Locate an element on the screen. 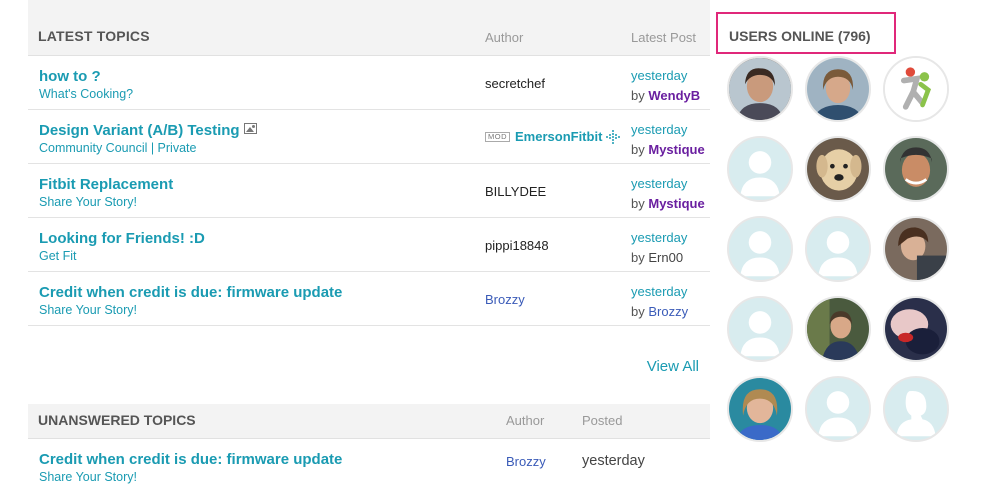  runner-logo-icon is located at coordinates (916, 89).